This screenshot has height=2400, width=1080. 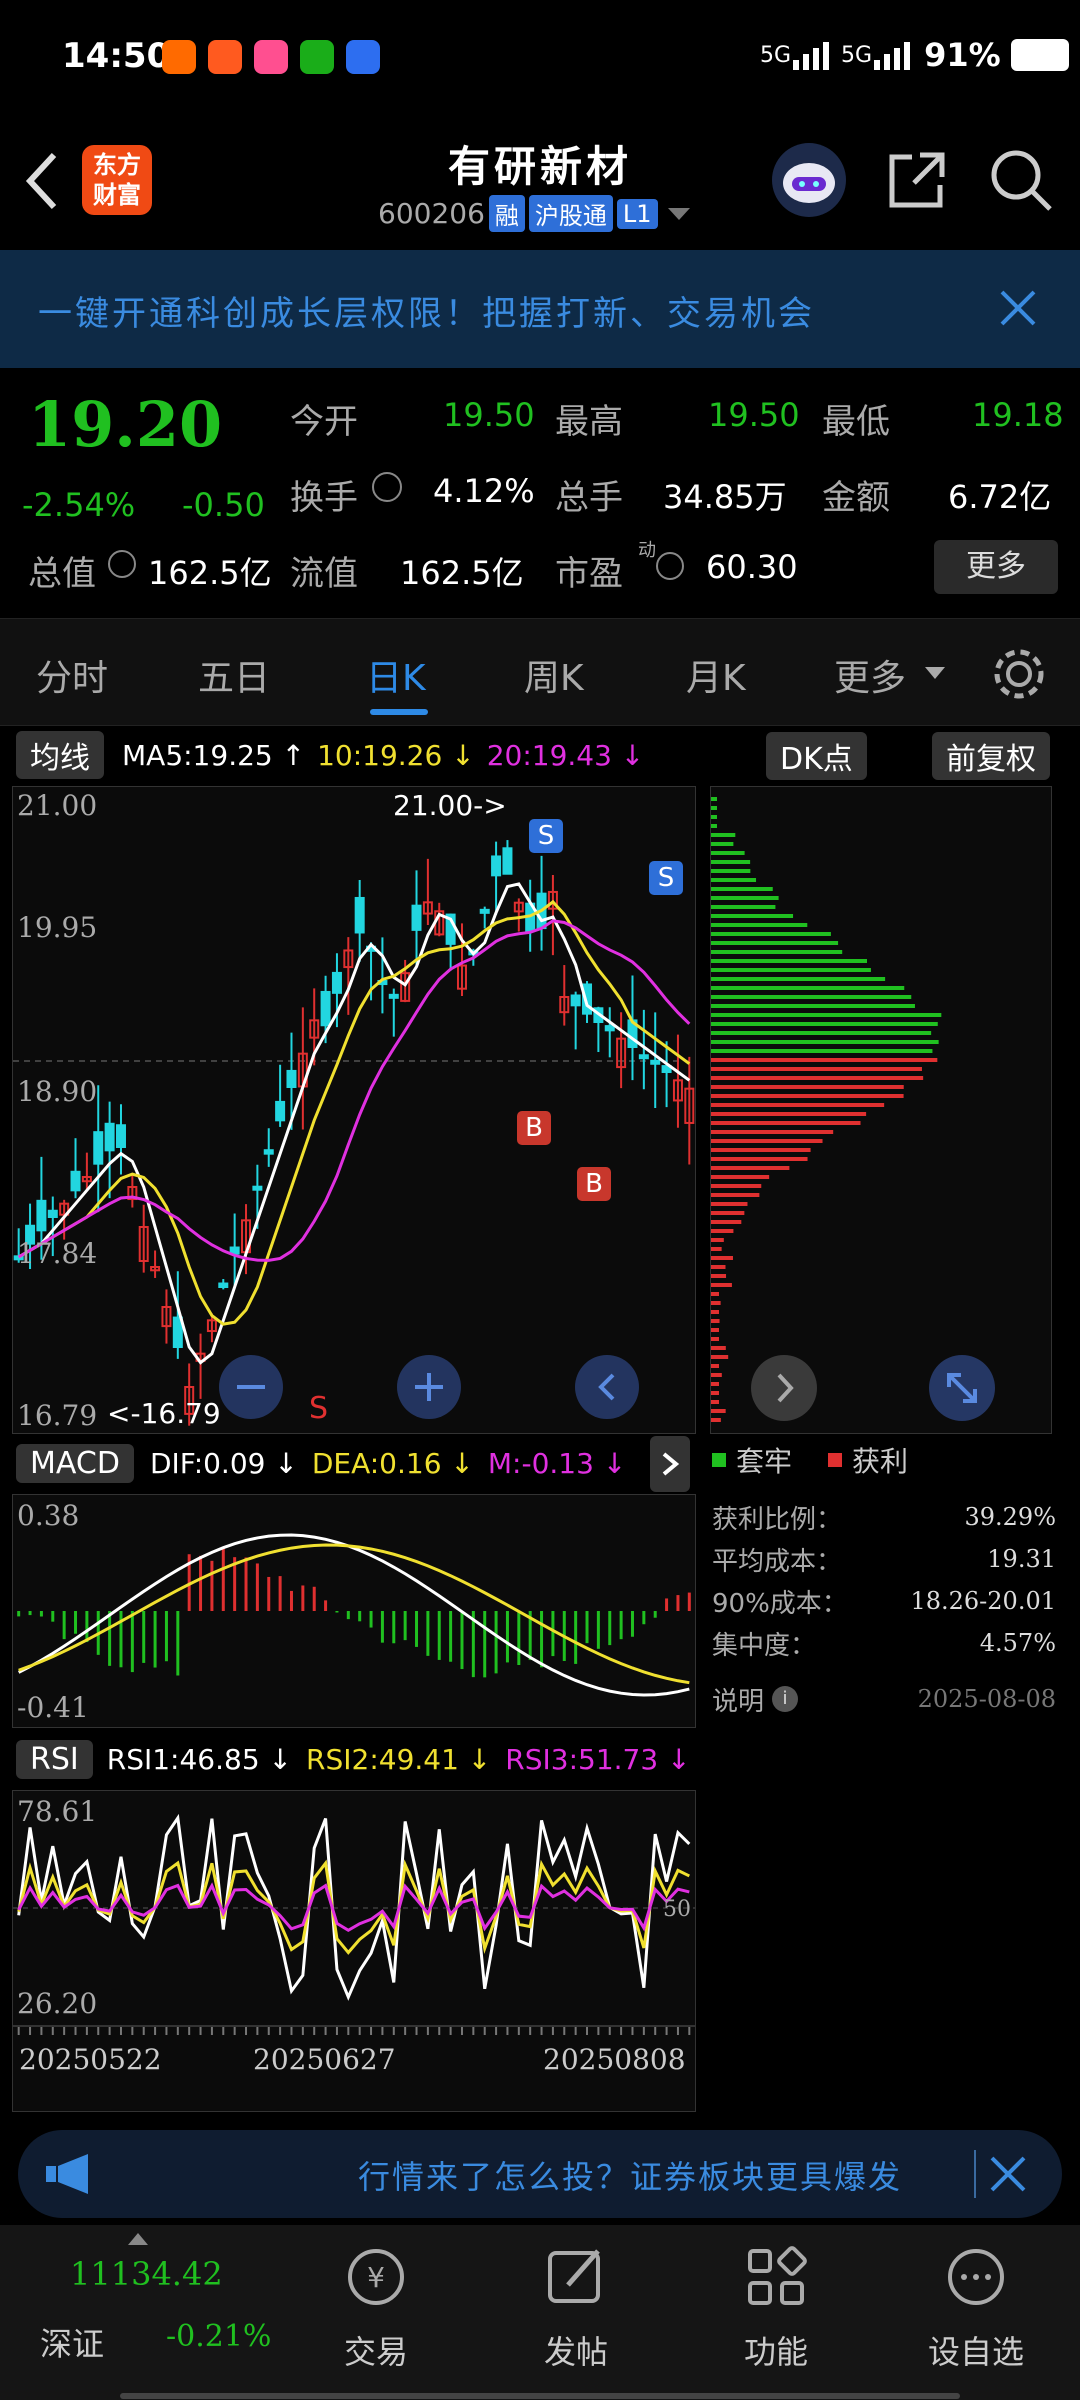 What do you see at coordinates (816, 756) in the screenshot?
I see `dk-point-button: DK点` at bounding box center [816, 756].